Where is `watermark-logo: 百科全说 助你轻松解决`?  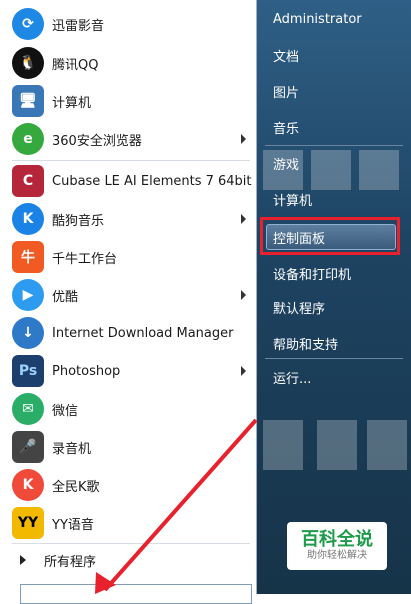
watermark-logo: 百科全说 助你轻松解决 is located at coordinates (337, 546).